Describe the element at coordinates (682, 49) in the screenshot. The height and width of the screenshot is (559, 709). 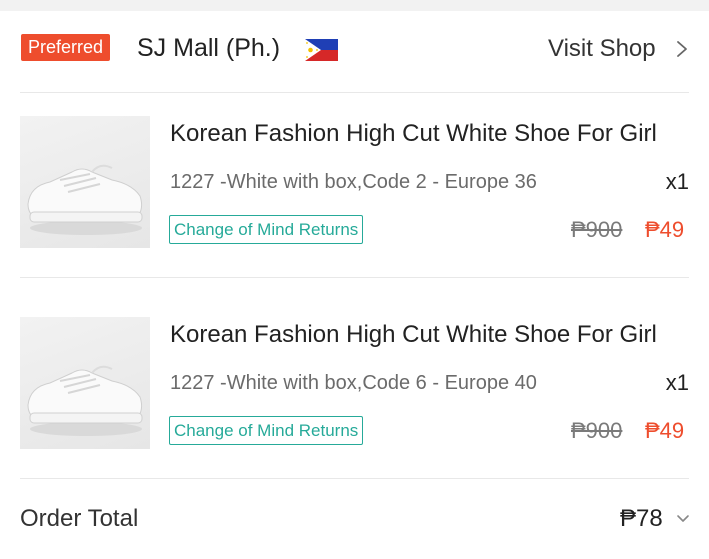
I see `chevron-right-icon` at that location.